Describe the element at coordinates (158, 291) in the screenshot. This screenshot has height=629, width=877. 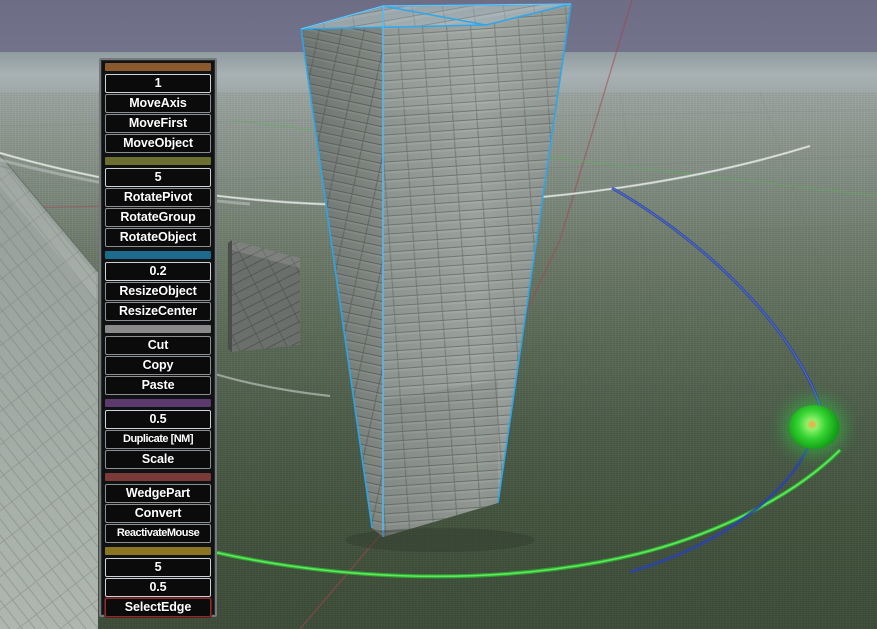
I see `resize-object-button: ResizeObject` at that location.